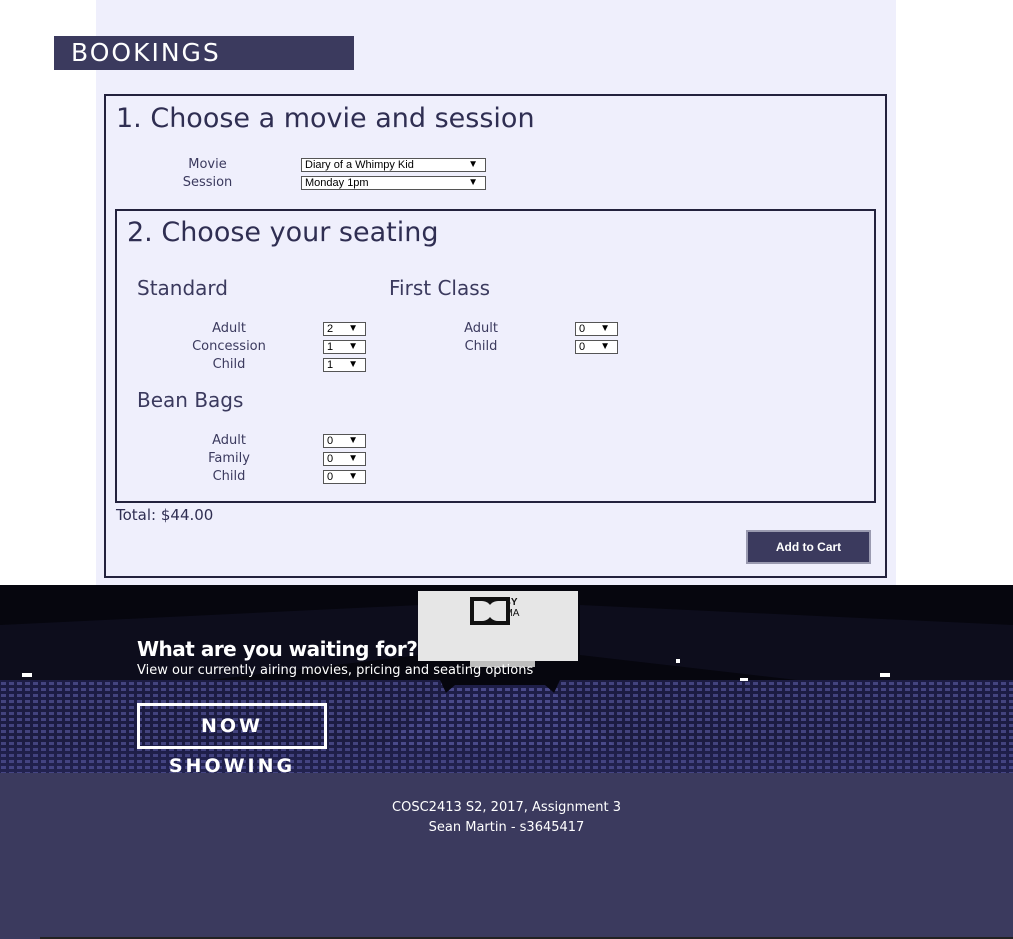 The image size is (1013, 939). I want to click on add-to-cart-button: Add to Cart, so click(808, 547).